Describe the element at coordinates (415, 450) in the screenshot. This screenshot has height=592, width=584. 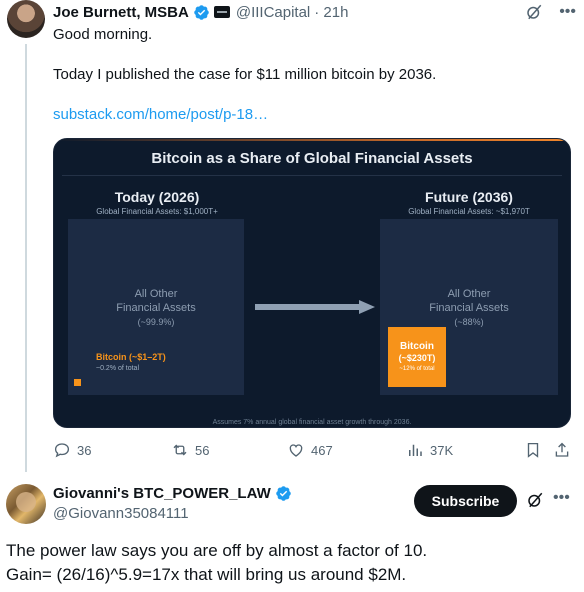
I see `views-icon` at that location.